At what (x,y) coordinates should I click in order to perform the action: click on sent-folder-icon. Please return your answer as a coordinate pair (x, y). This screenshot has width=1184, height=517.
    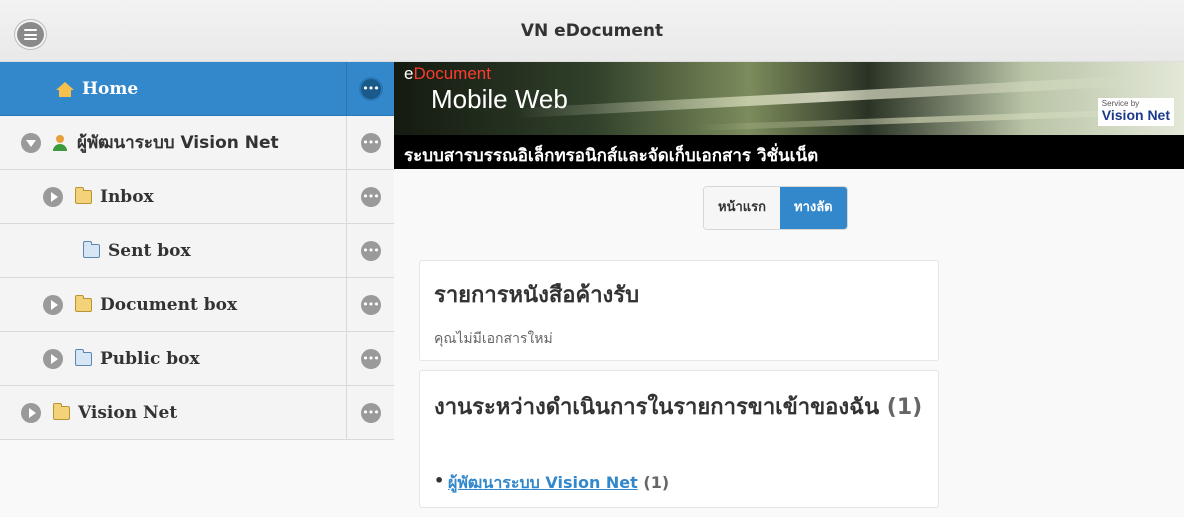
    Looking at the image, I should click on (91, 249).